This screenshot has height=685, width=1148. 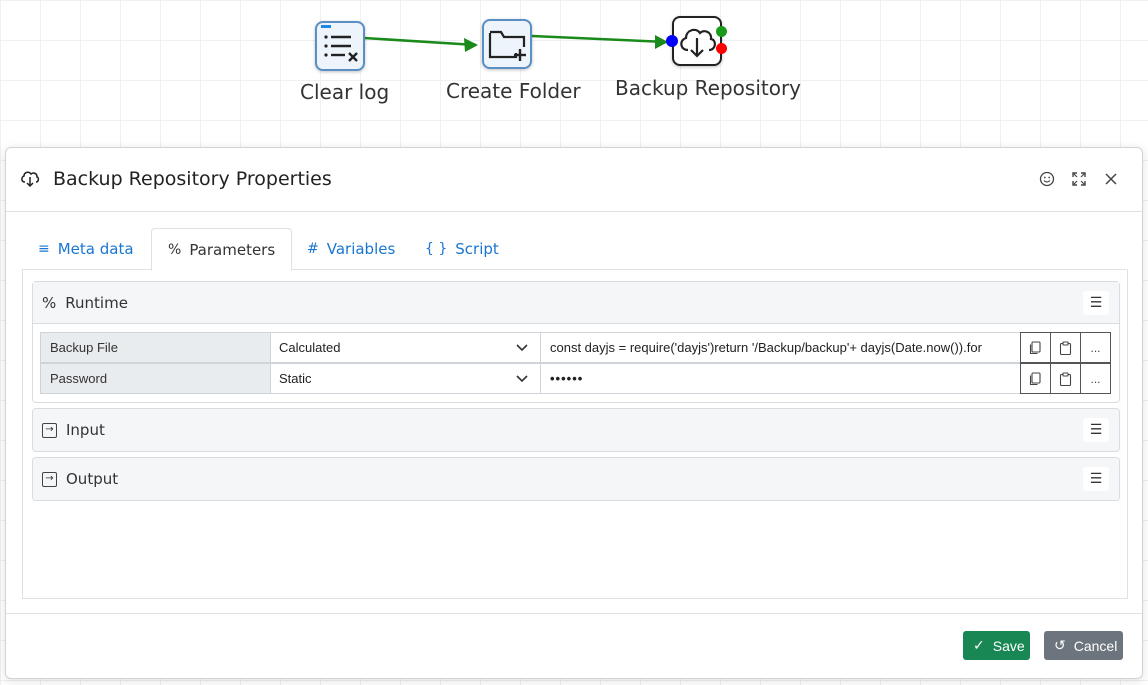 I want to click on maximize-button, so click(x=1079, y=179).